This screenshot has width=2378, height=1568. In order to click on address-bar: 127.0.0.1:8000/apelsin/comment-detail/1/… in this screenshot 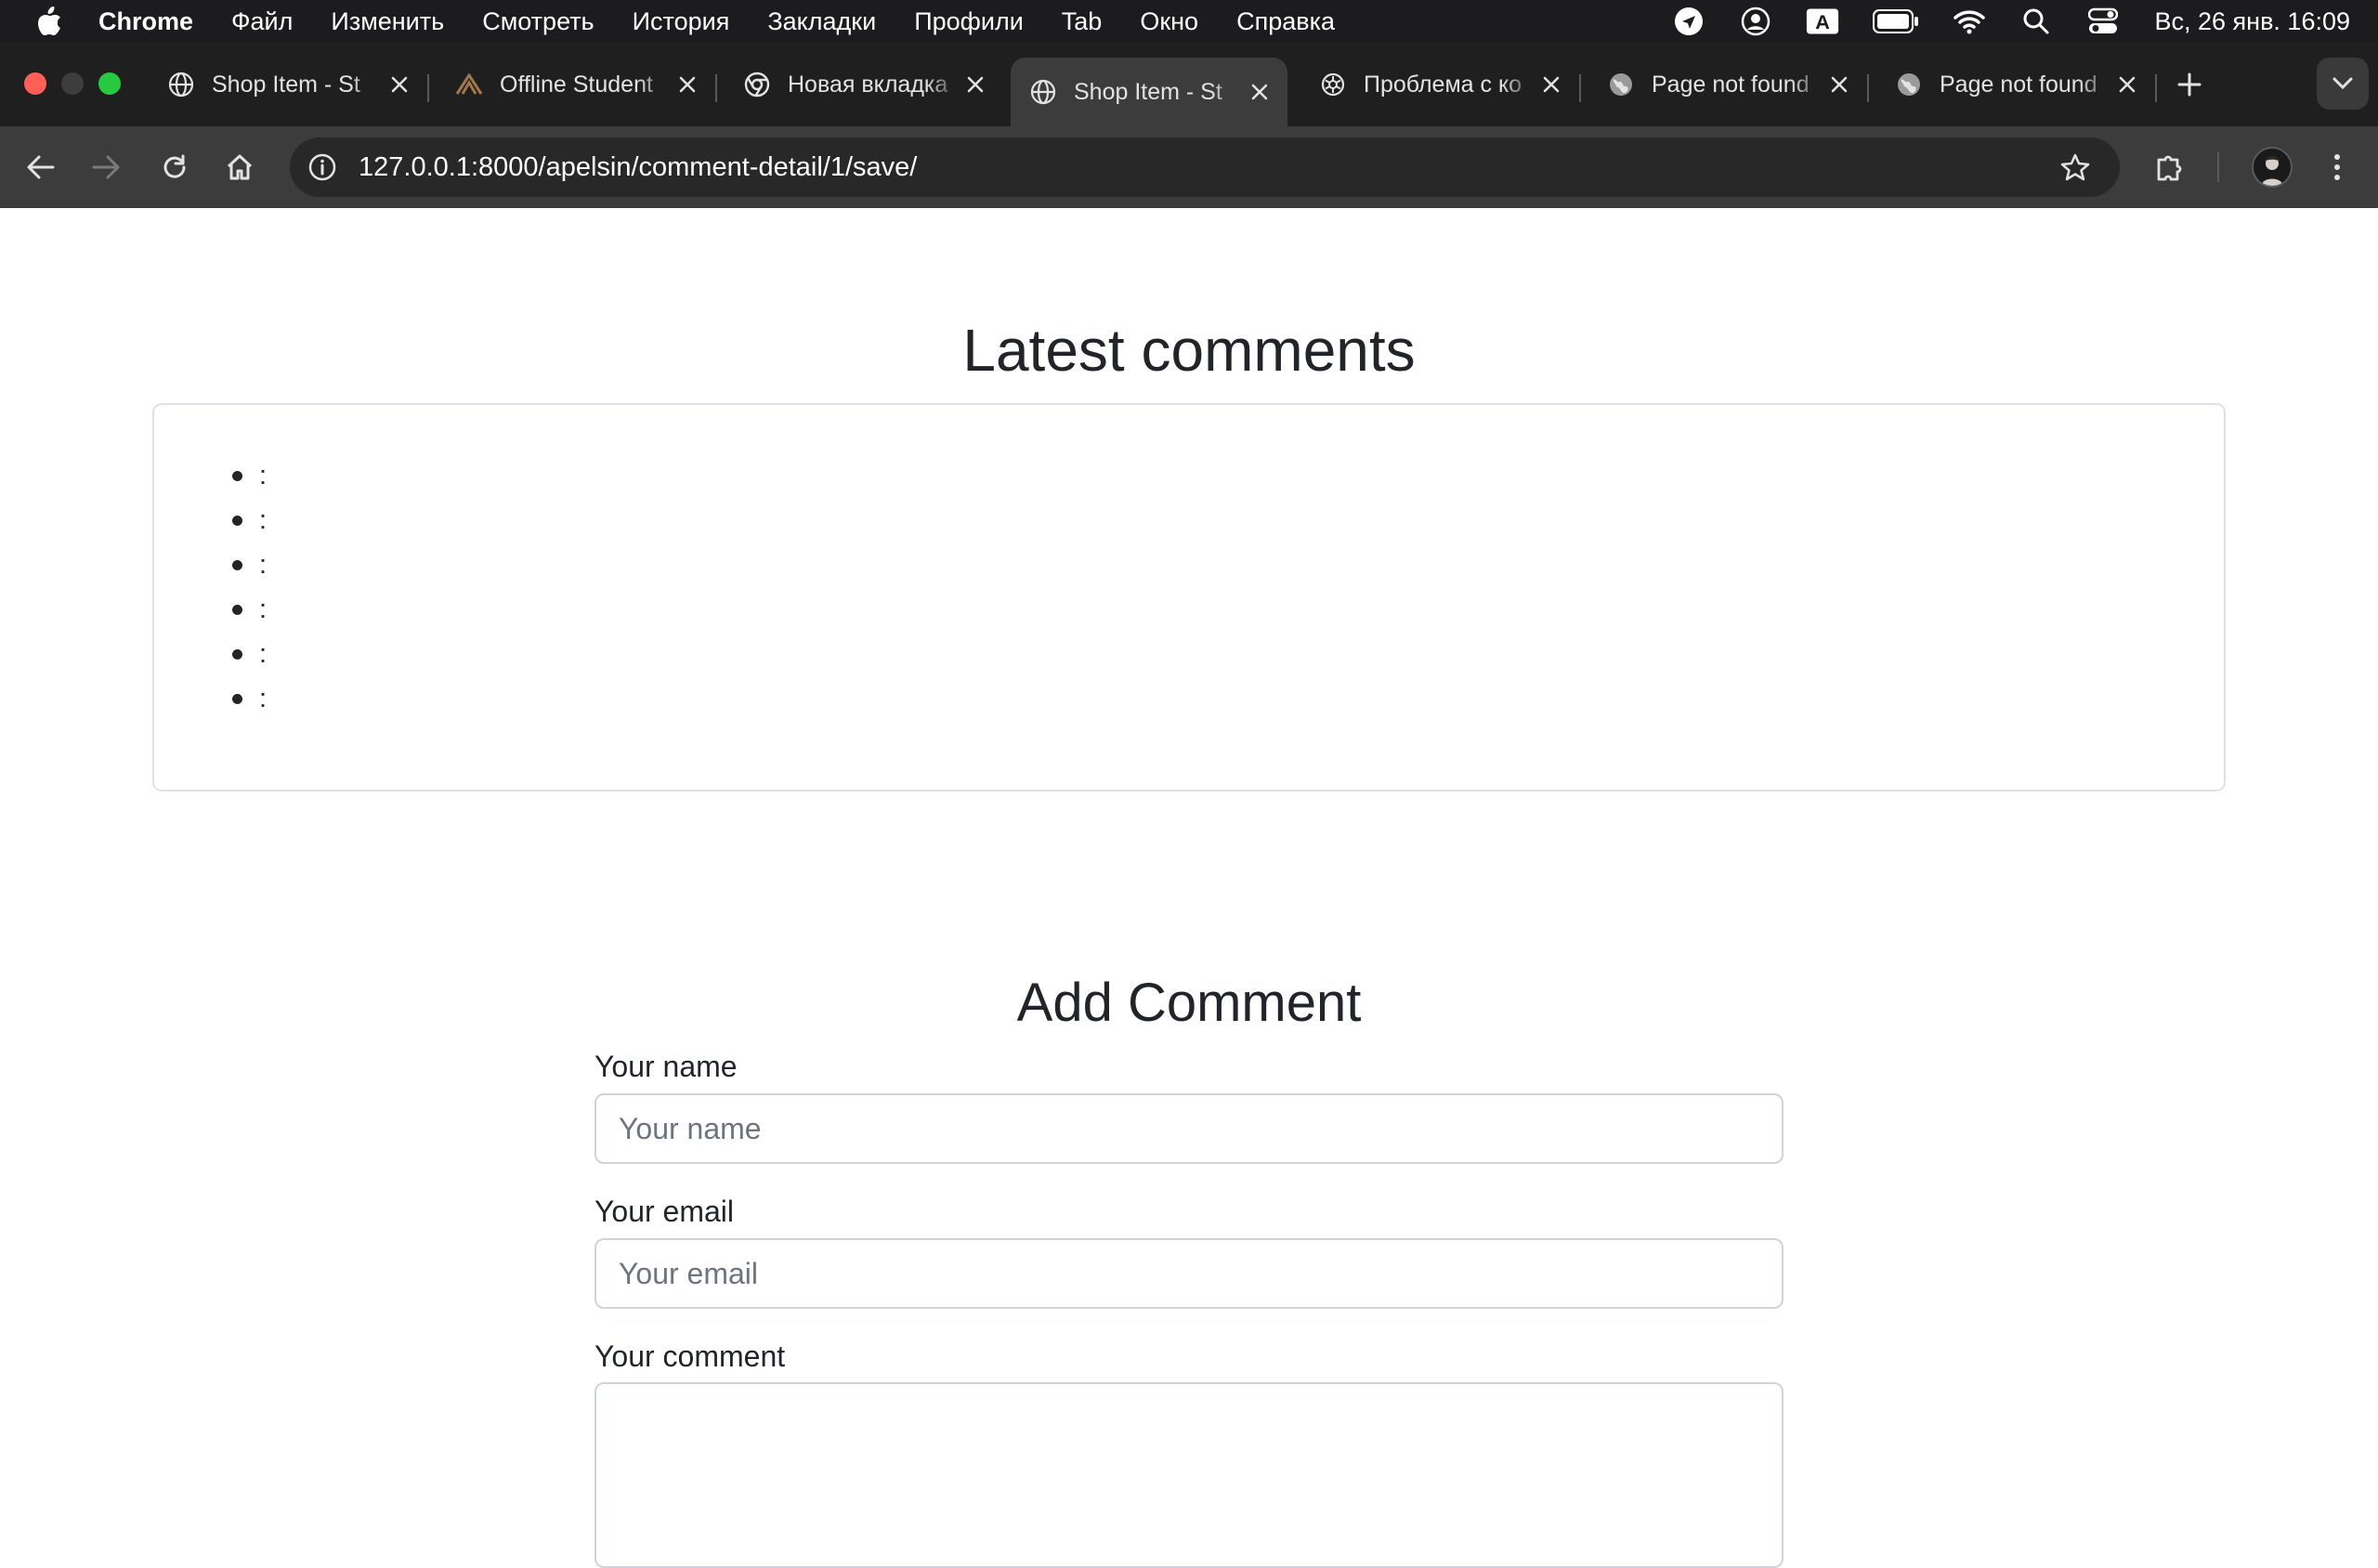, I will do `click(1205, 167)`.